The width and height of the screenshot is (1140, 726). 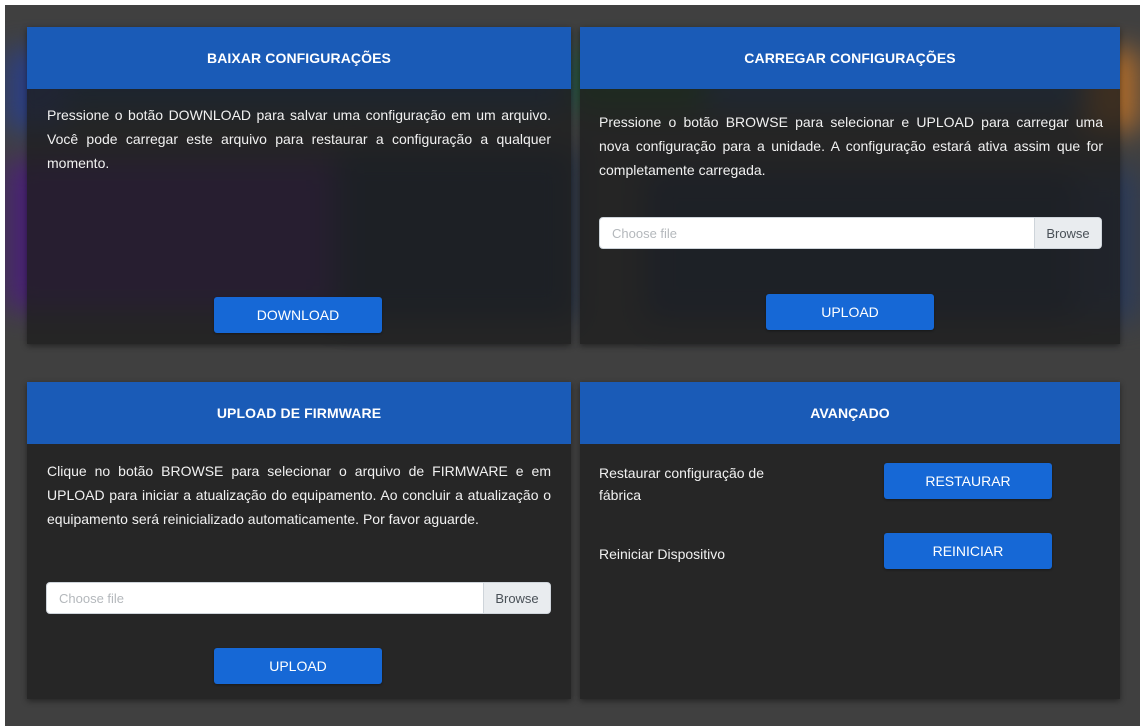 What do you see at coordinates (850, 312) in the screenshot?
I see `upload-config-button: UPLOAD` at bounding box center [850, 312].